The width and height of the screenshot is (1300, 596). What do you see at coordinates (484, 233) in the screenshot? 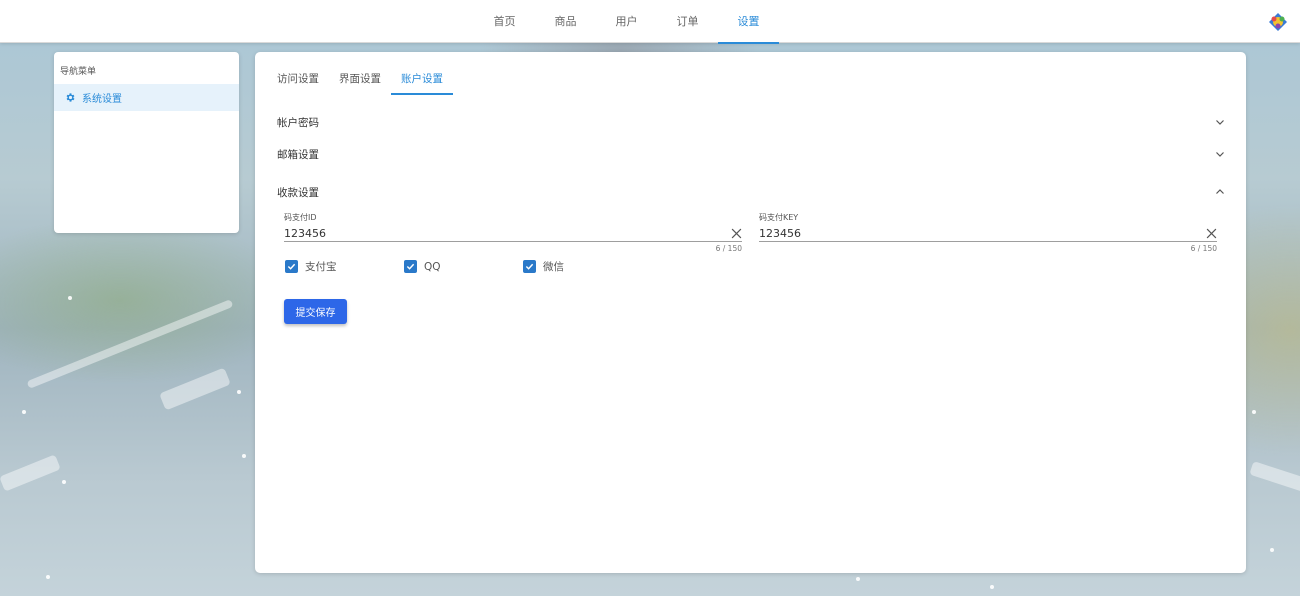
I see `payment-id-input` at bounding box center [484, 233].